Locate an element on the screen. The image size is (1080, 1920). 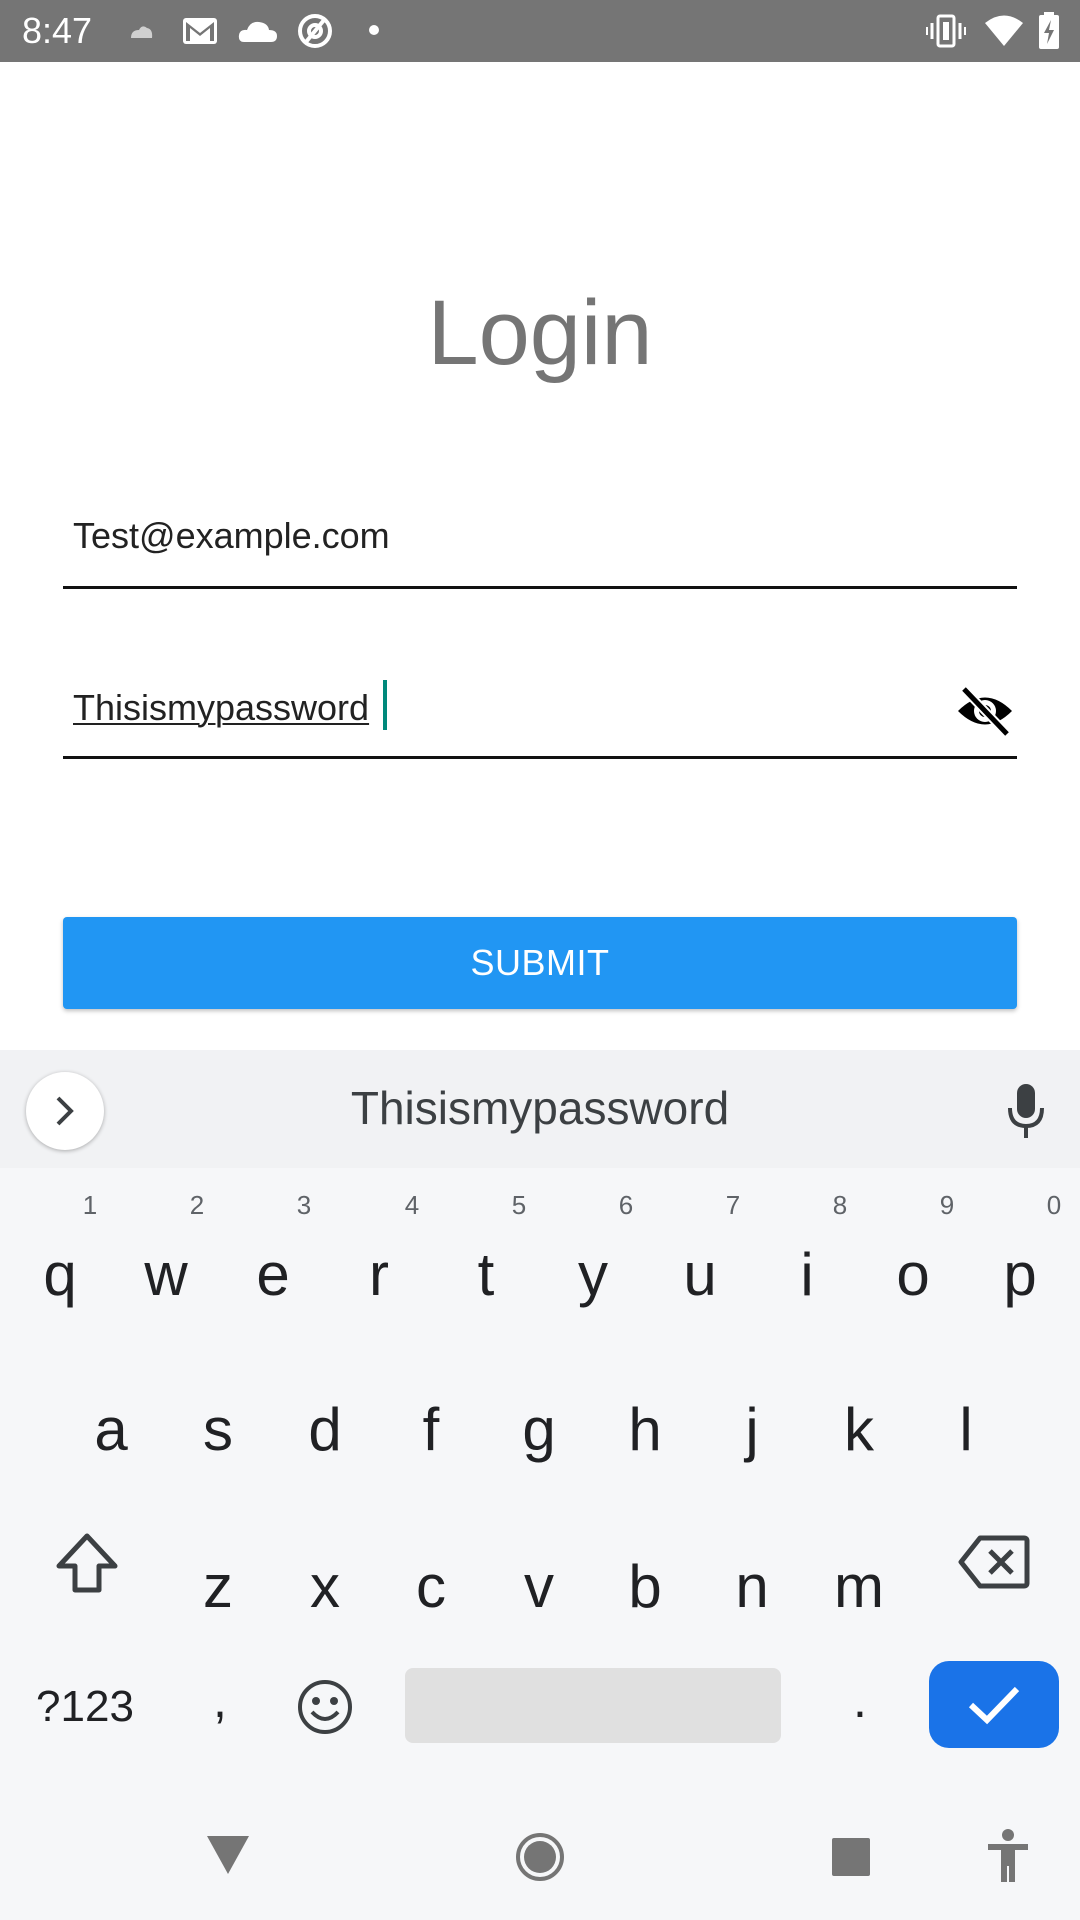
key-e: e is located at coordinates (273, 1275).